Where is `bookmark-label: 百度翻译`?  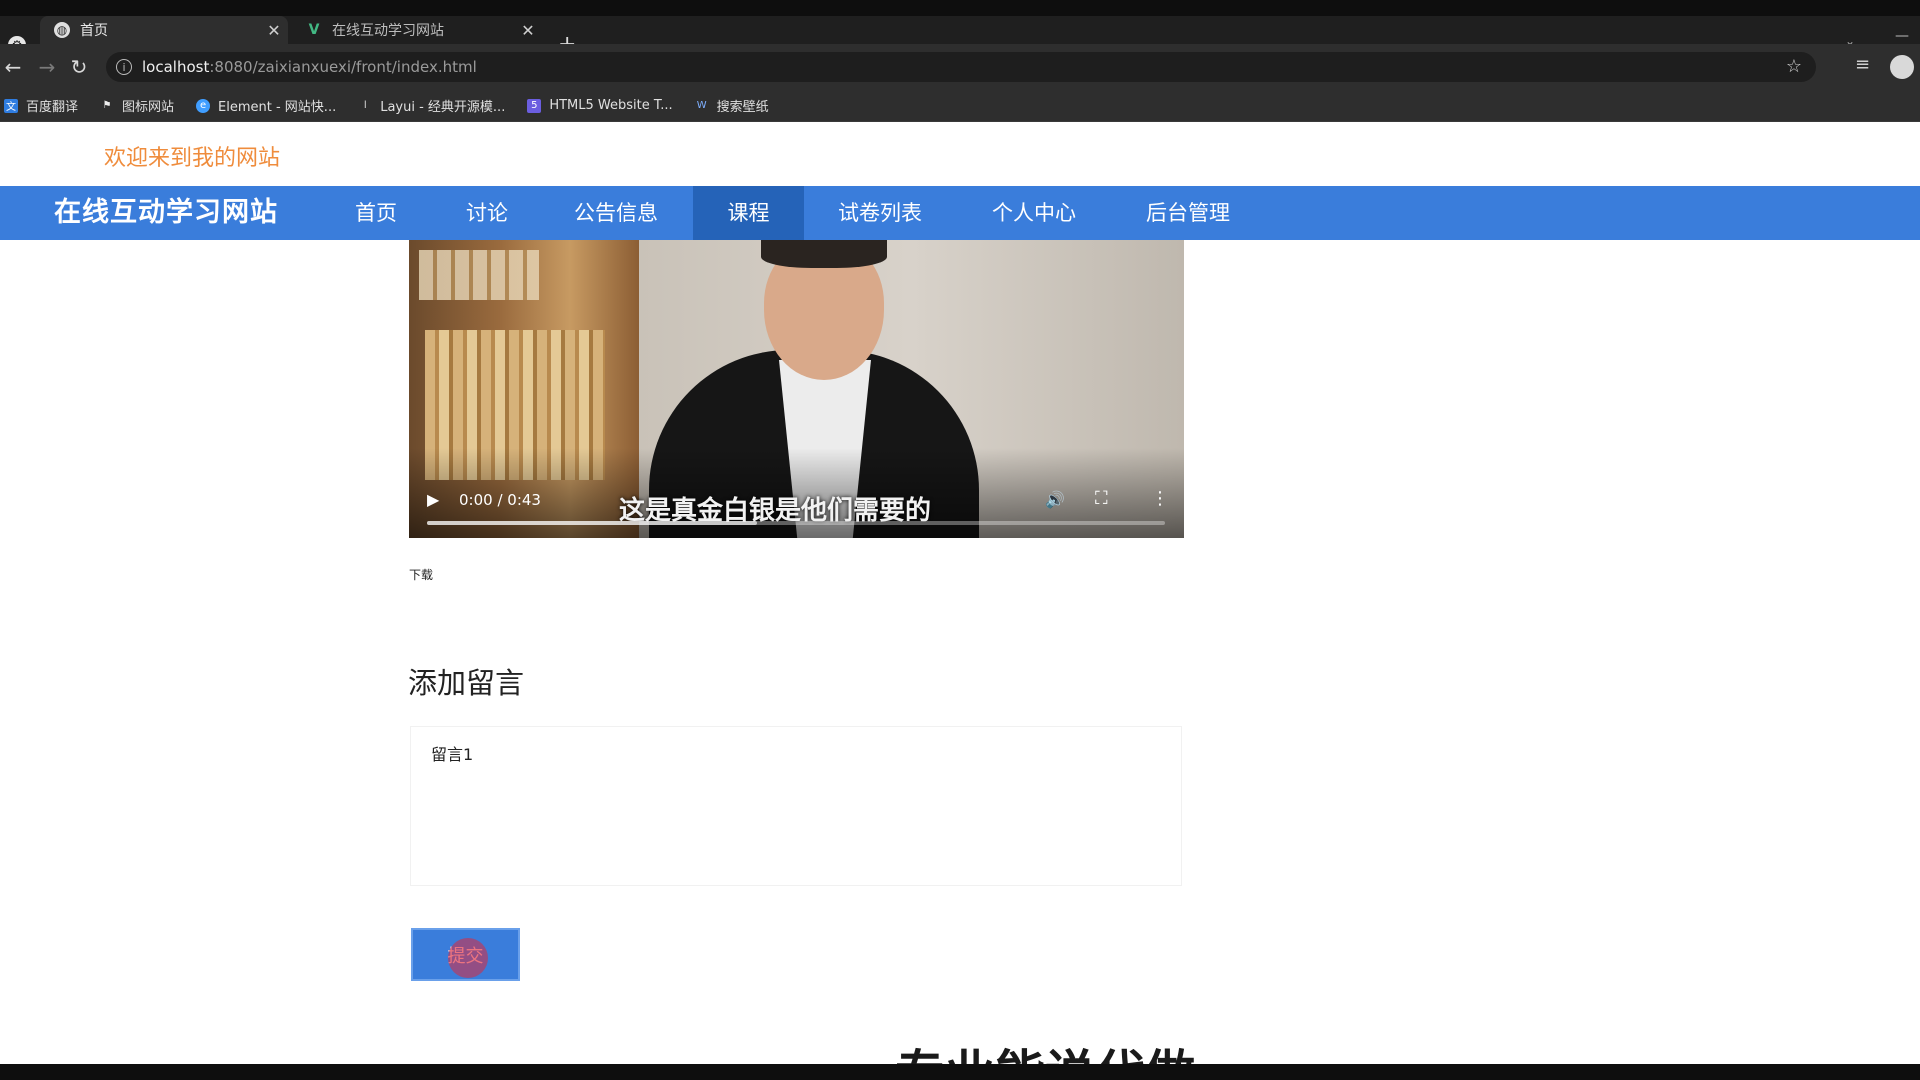 bookmark-label: 百度翻译 is located at coordinates (52, 107).